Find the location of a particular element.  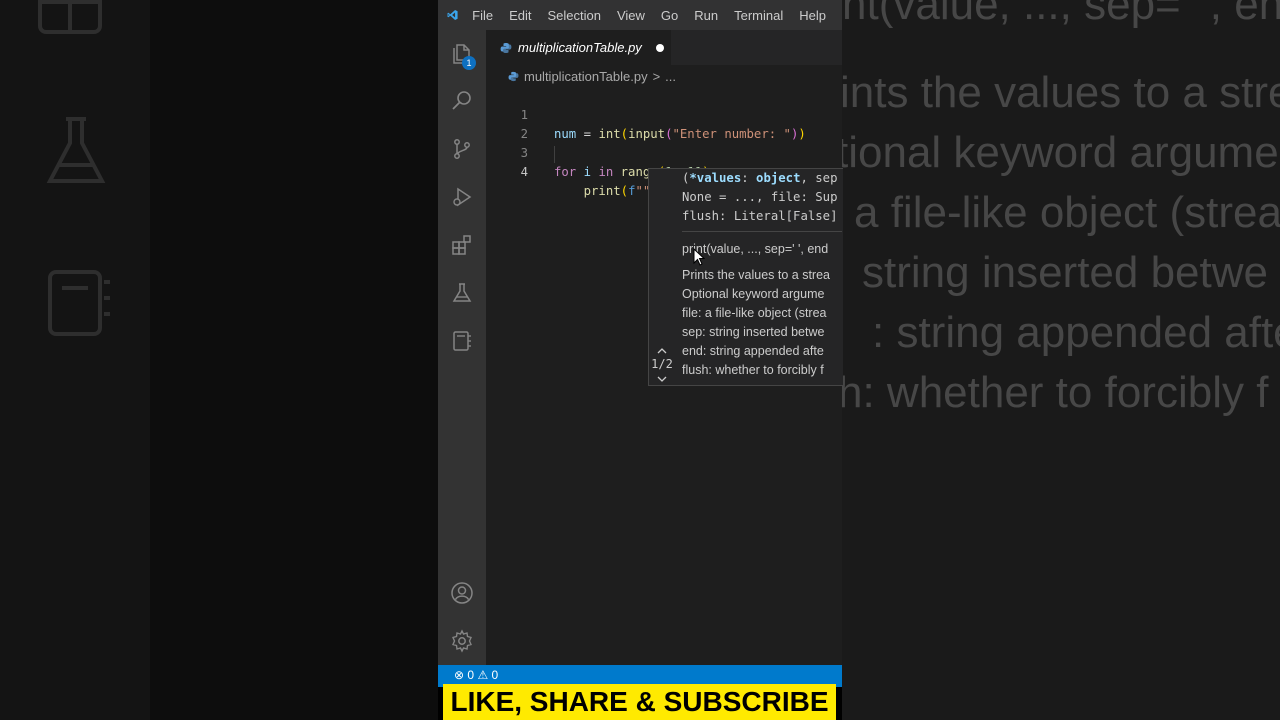

code-token: "Enter number: " is located at coordinates (731, 134).